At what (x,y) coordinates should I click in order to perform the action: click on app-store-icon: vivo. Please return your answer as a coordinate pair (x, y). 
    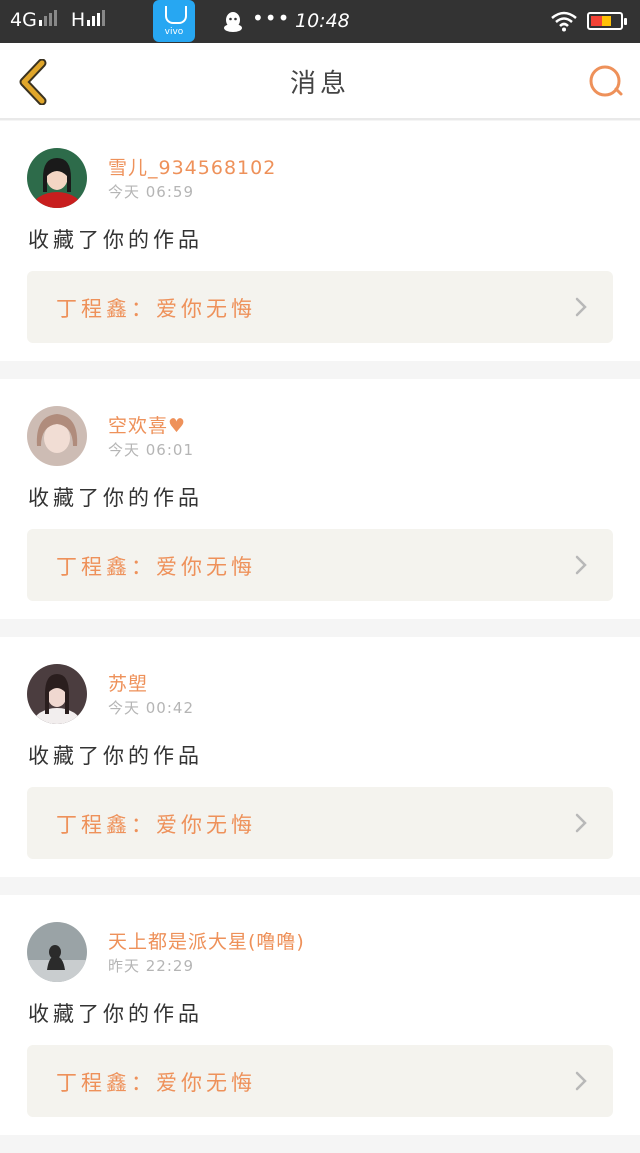
    Looking at the image, I should click on (174, 21).